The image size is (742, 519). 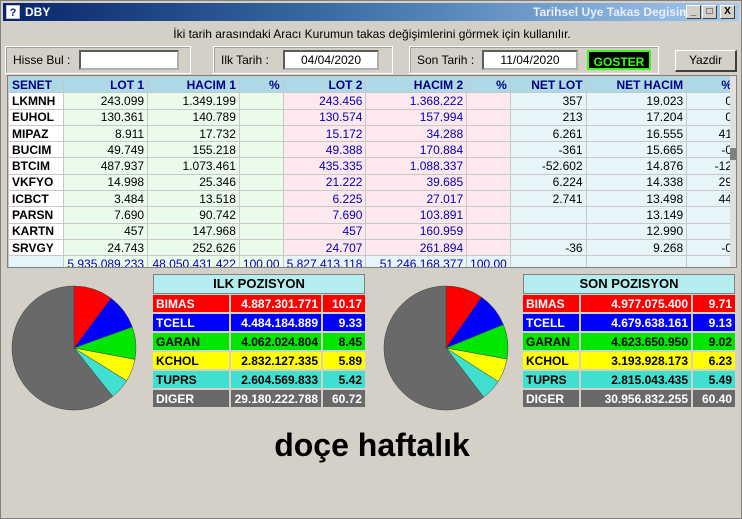 What do you see at coordinates (13, 12) in the screenshot?
I see `app-icon: ?` at bounding box center [13, 12].